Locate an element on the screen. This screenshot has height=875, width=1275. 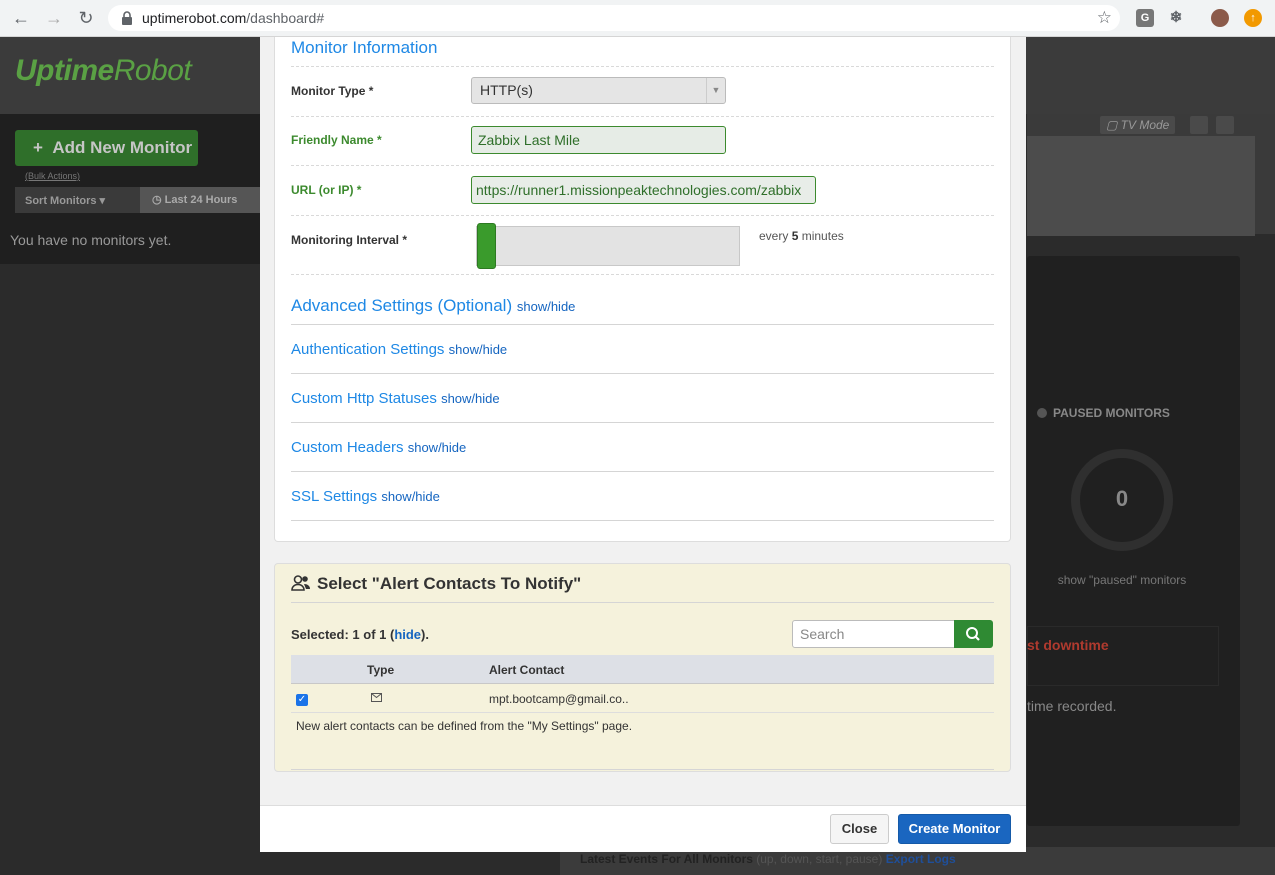
monitoring-interval-label: Monitoring Interval * is located at coordinates (349, 240).